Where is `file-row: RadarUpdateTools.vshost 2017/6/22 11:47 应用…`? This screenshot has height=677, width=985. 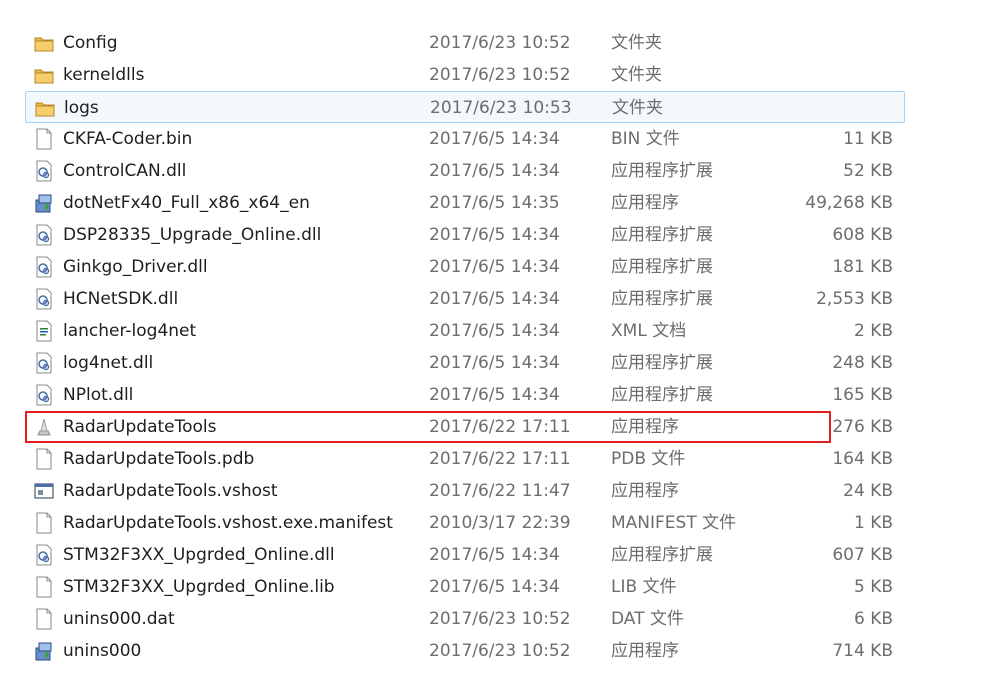 file-row: RadarUpdateTools.vshost 2017/6/22 11:47 应用… is located at coordinates (465, 491).